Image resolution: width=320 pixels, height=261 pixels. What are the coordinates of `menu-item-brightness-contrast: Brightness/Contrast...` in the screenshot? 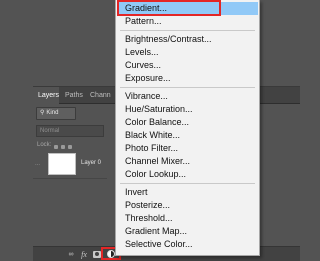 It's located at (187, 39).